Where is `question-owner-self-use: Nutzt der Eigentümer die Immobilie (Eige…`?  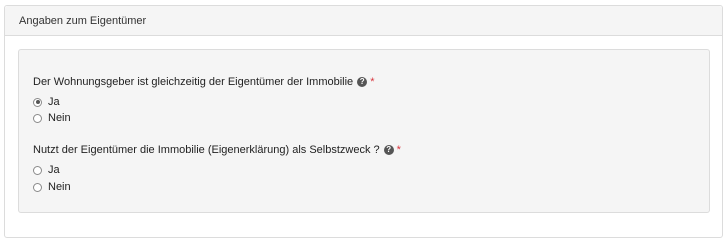 question-owner-self-use: Nutzt der Eigentümer die Immobilie (Eige… is located at coordinates (217, 150).